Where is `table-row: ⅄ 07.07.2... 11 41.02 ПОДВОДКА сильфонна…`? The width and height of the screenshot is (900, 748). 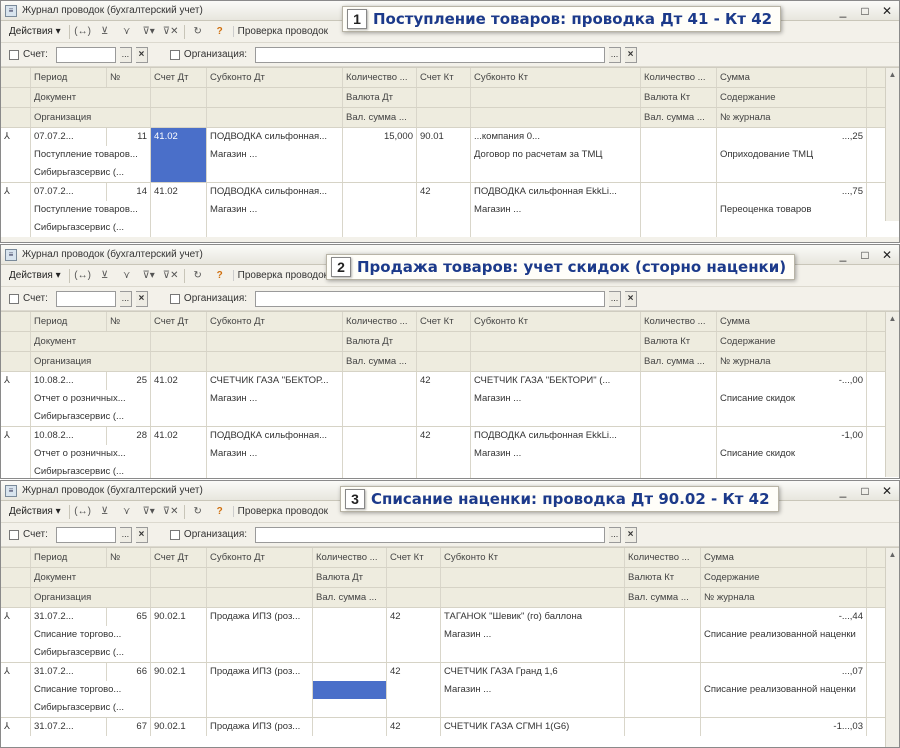 table-row: ⅄ 07.07.2... 11 41.02 ПОДВОДКА сильфонна… is located at coordinates (450, 155).